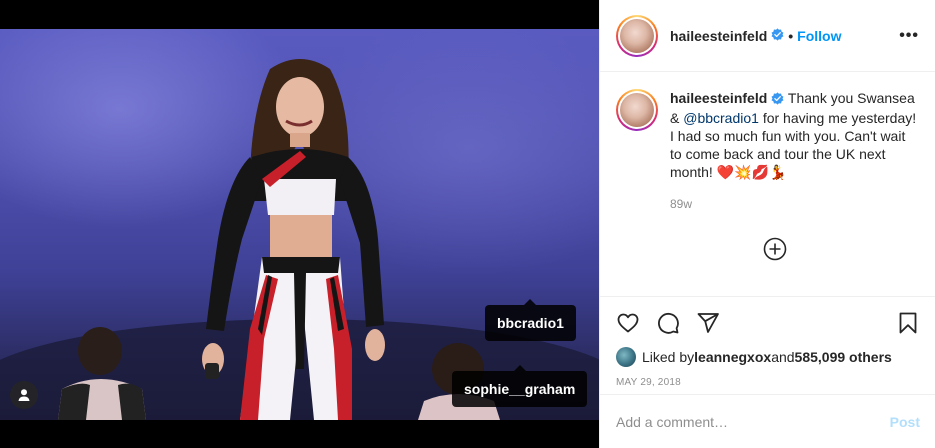 This screenshot has width=935, height=448. Describe the element at coordinates (908, 323) in the screenshot. I see `bookmark-icon` at that location.